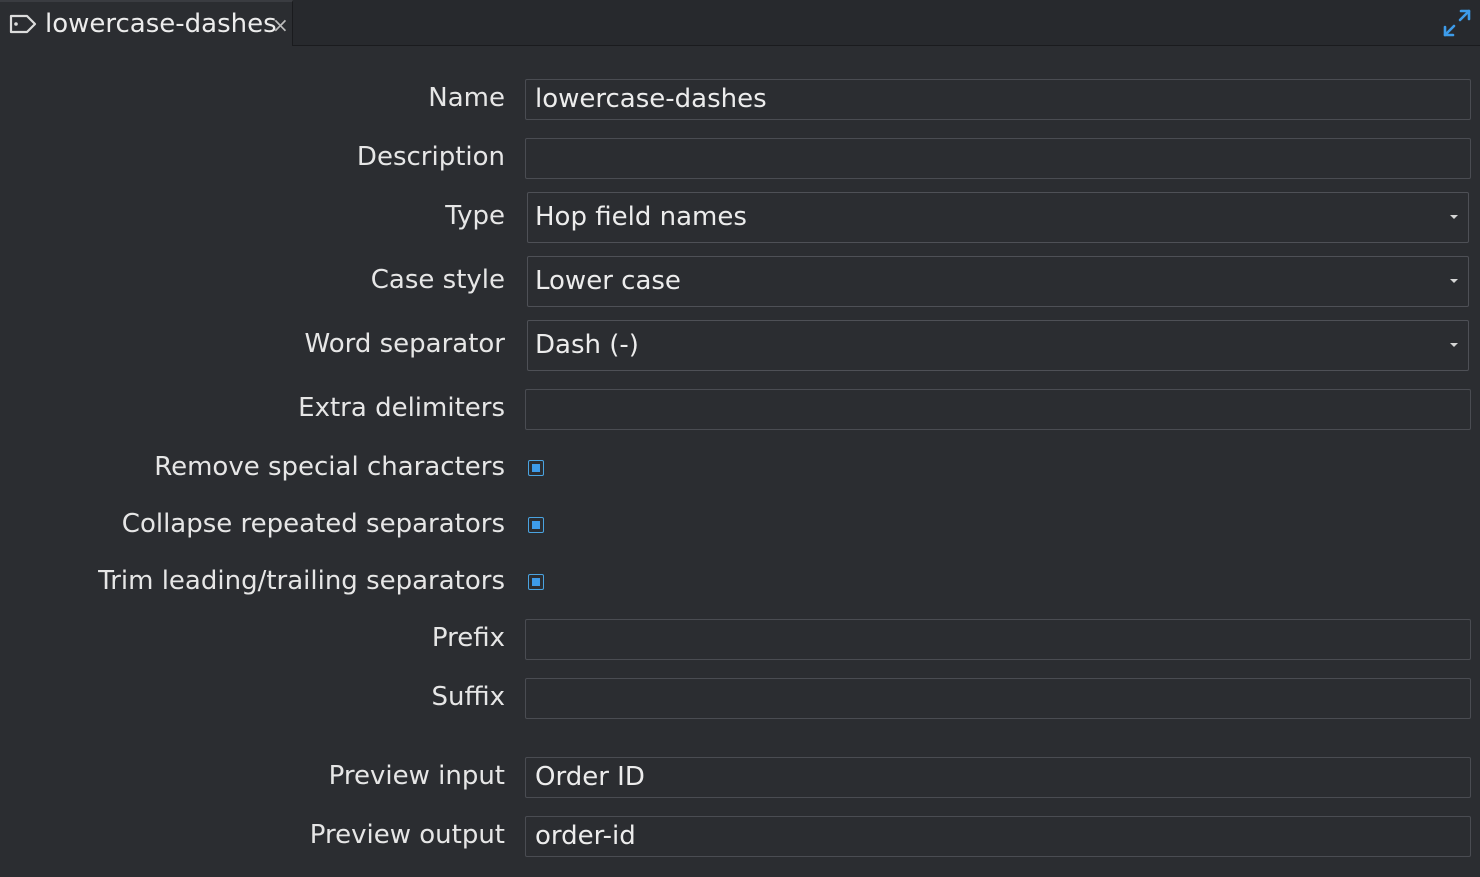 This screenshot has height=877, width=1480. Describe the element at coordinates (280, 25) in the screenshot. I see `close-icon: ×` at that location.